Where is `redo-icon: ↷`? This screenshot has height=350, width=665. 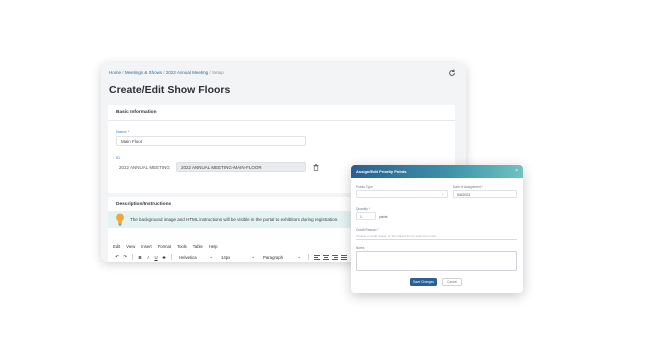
redo-icon: ↷ is located at coordinates (125, 257).